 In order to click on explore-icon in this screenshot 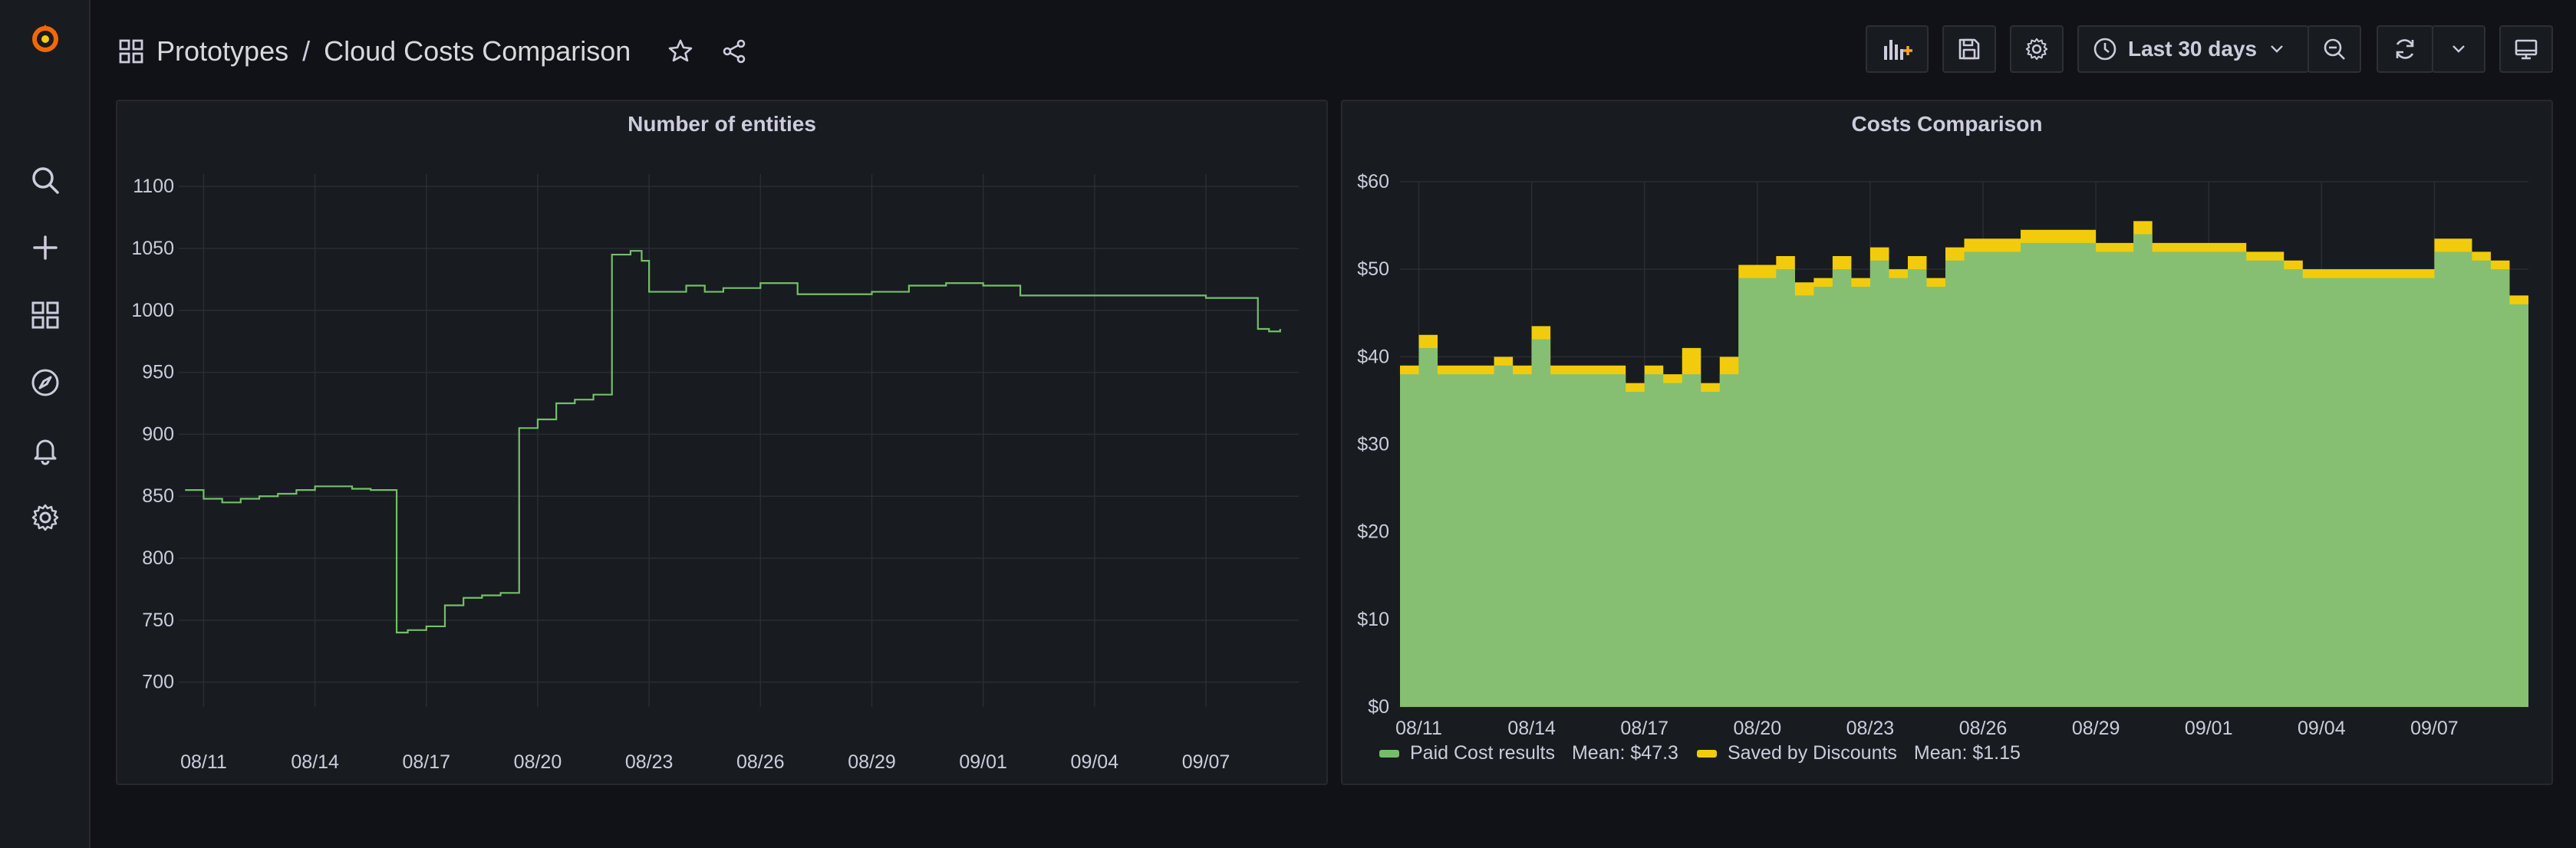, I will do `click(45, 383)`.